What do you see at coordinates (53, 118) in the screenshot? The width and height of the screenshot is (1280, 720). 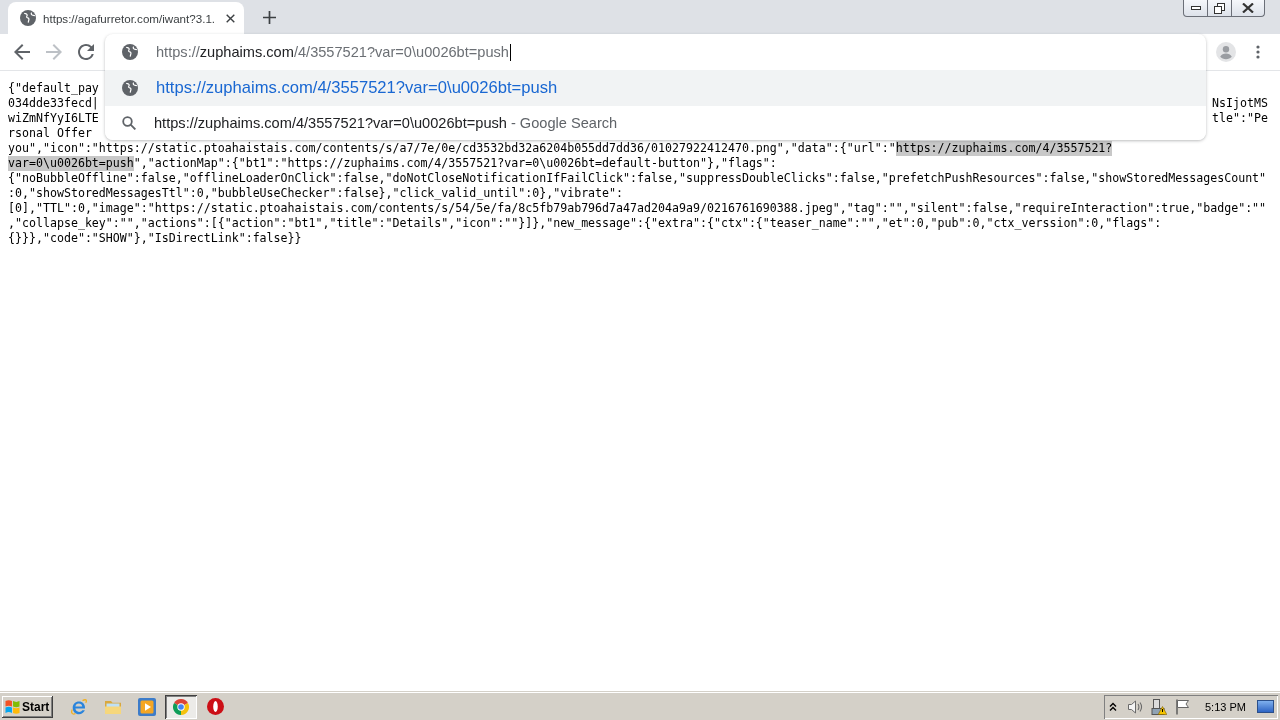 I see `json-text: wiZmNfYyI6LTE` at bounding box center [53, 118].